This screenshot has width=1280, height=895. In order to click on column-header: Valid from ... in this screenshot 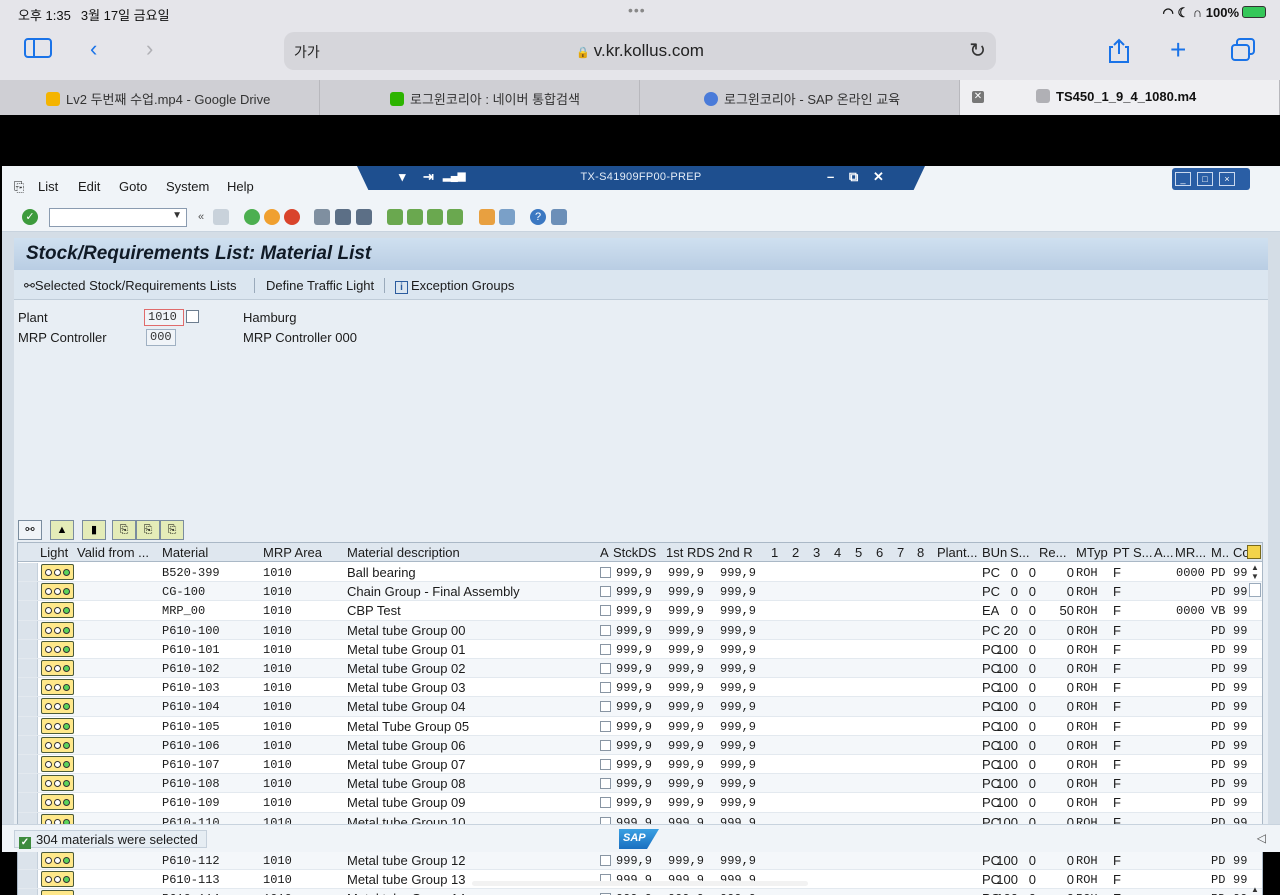, I will do `click(117, 552)`.